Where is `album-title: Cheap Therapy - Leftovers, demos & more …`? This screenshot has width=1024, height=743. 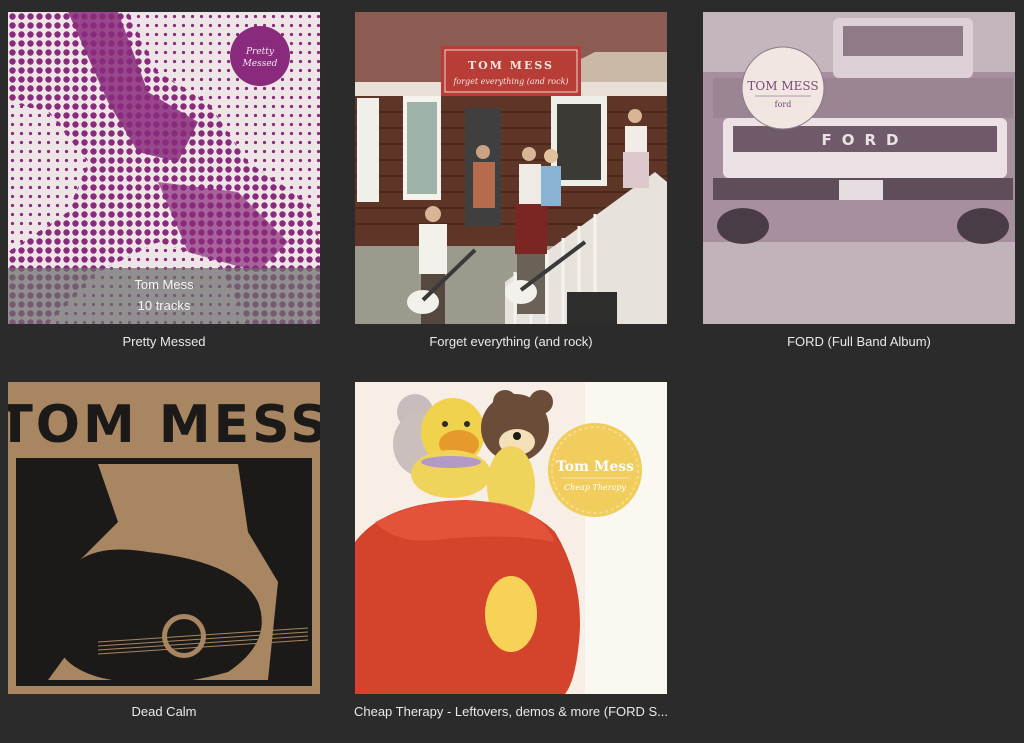
album-title: Cheap Therapy - Leftovers, demos & more … is located at coordinates (511, 711).